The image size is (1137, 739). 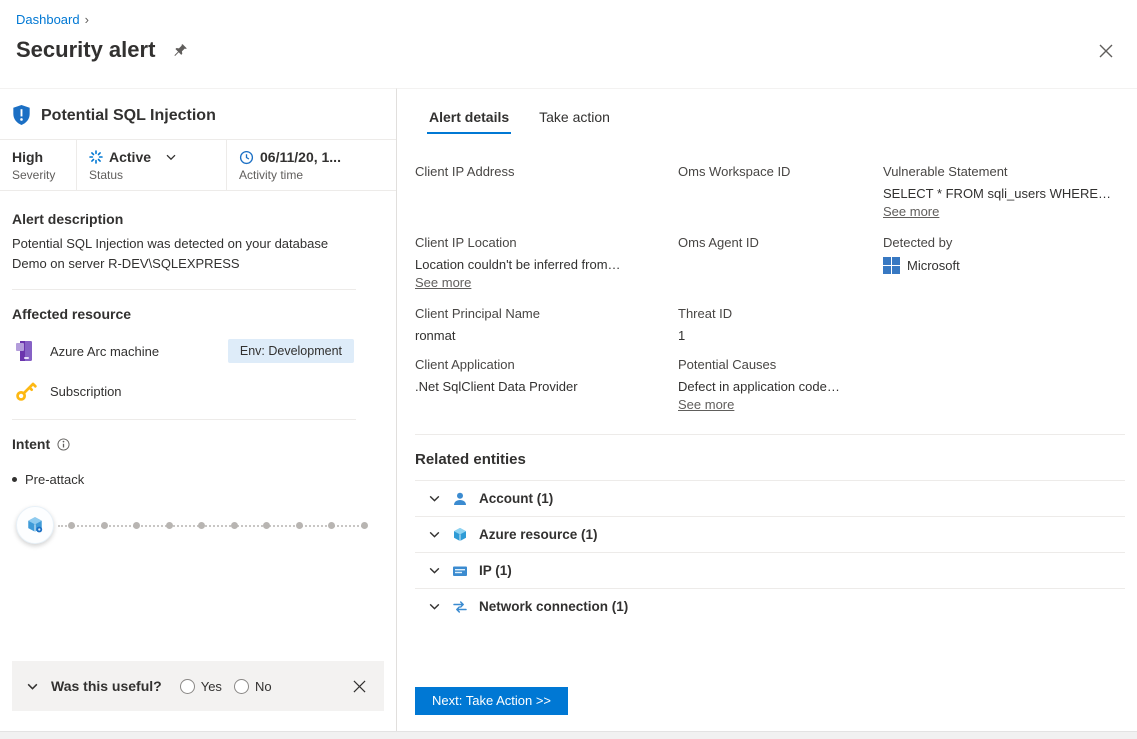 What do you see at coordinates (130, 157) in the screenshot?
I see `status-value: Active` at bounding box center [130, 157].